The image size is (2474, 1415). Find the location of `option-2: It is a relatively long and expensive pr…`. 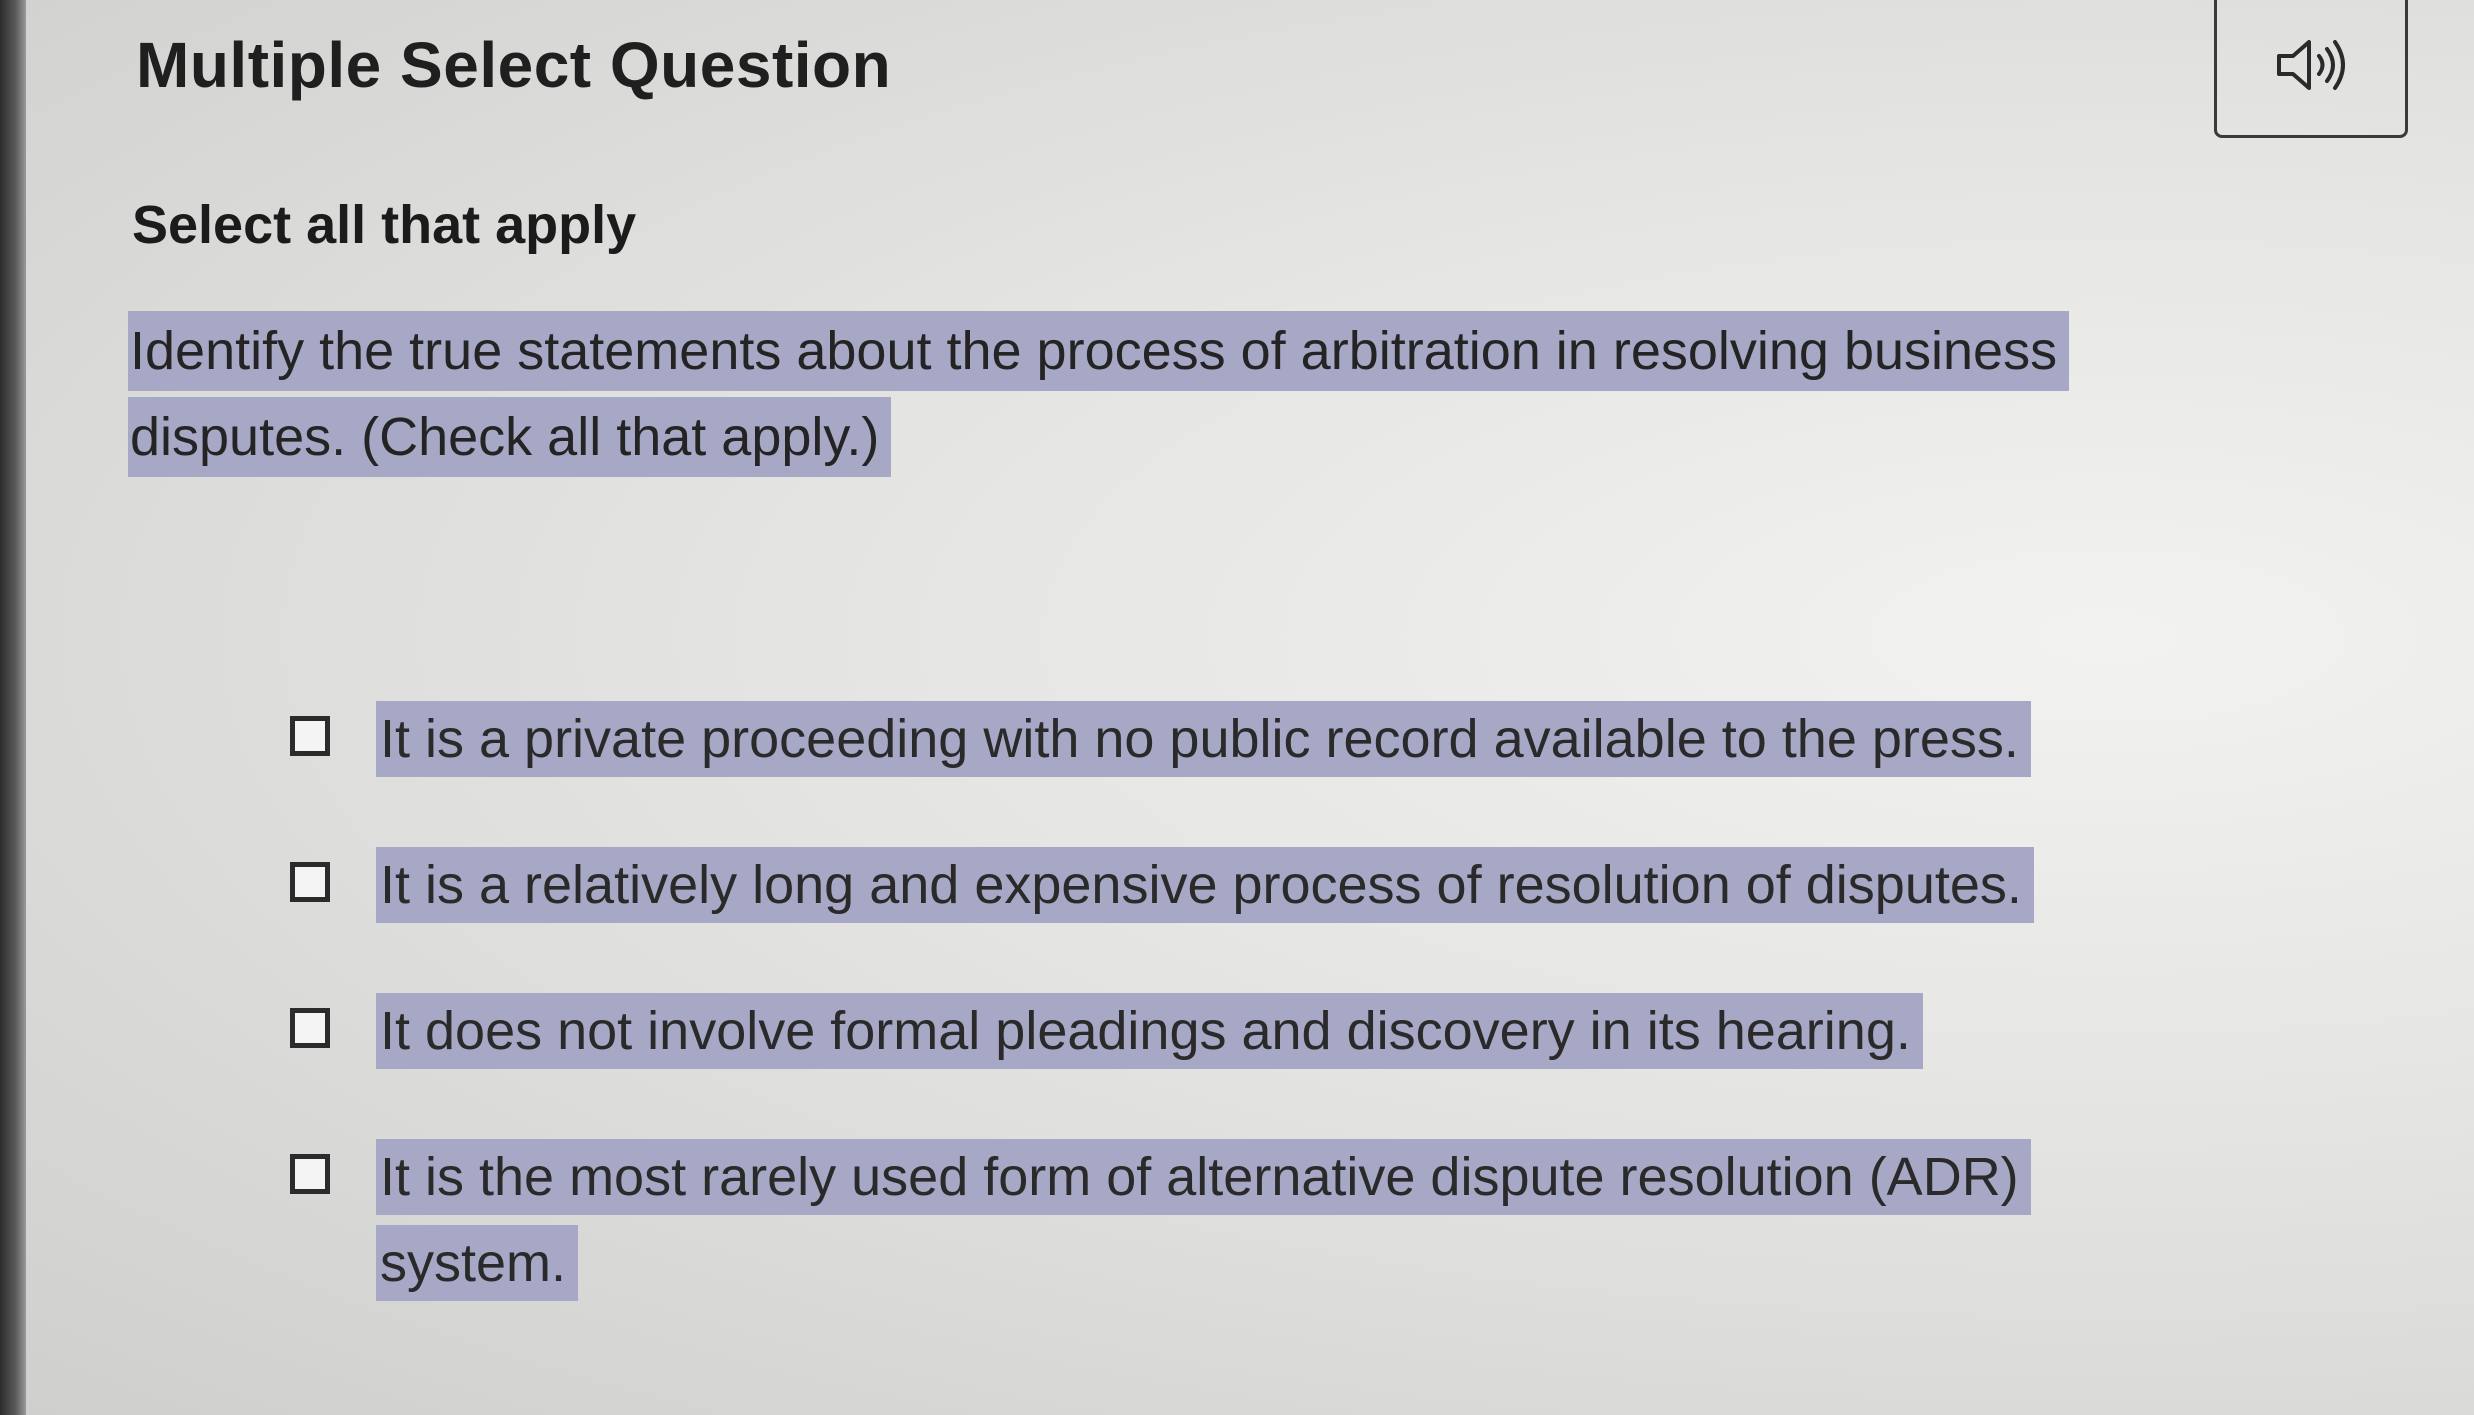

option-2: It is a relatively long and expensive pr… is located at coordinates (1234, 885).